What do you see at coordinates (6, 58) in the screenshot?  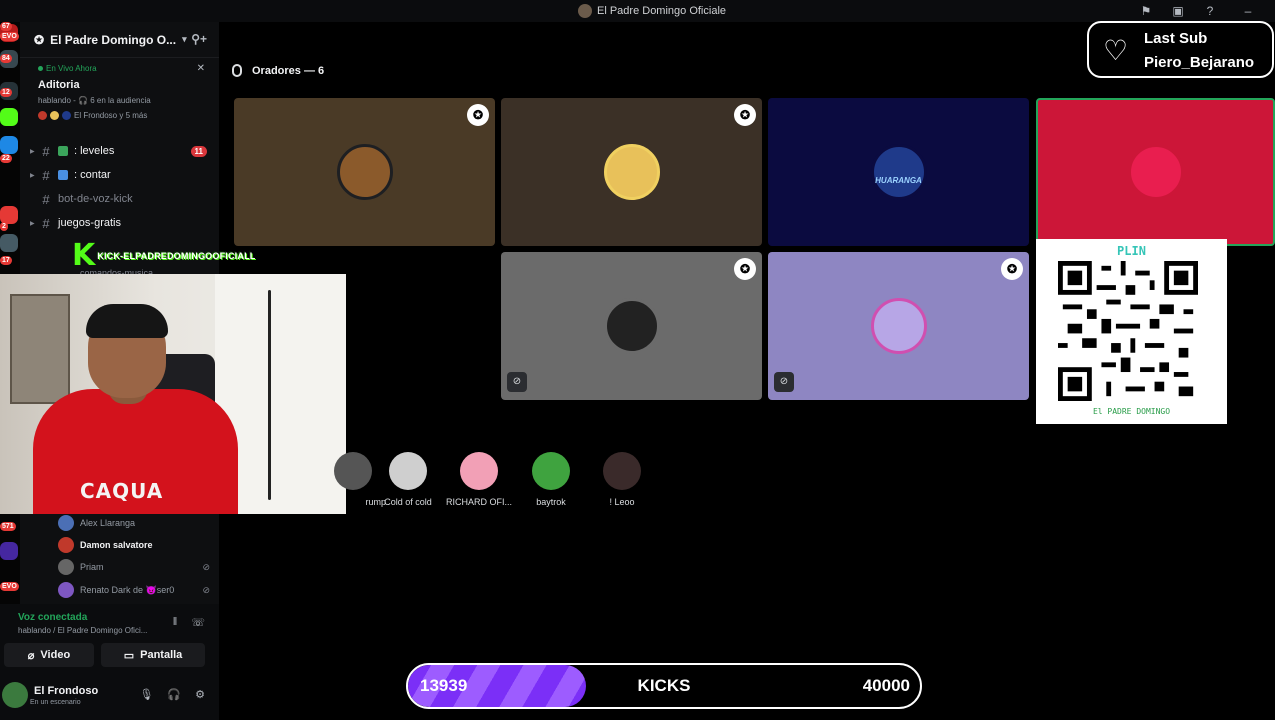 I see `server-badge: 84` at bounding box center [6, 58].